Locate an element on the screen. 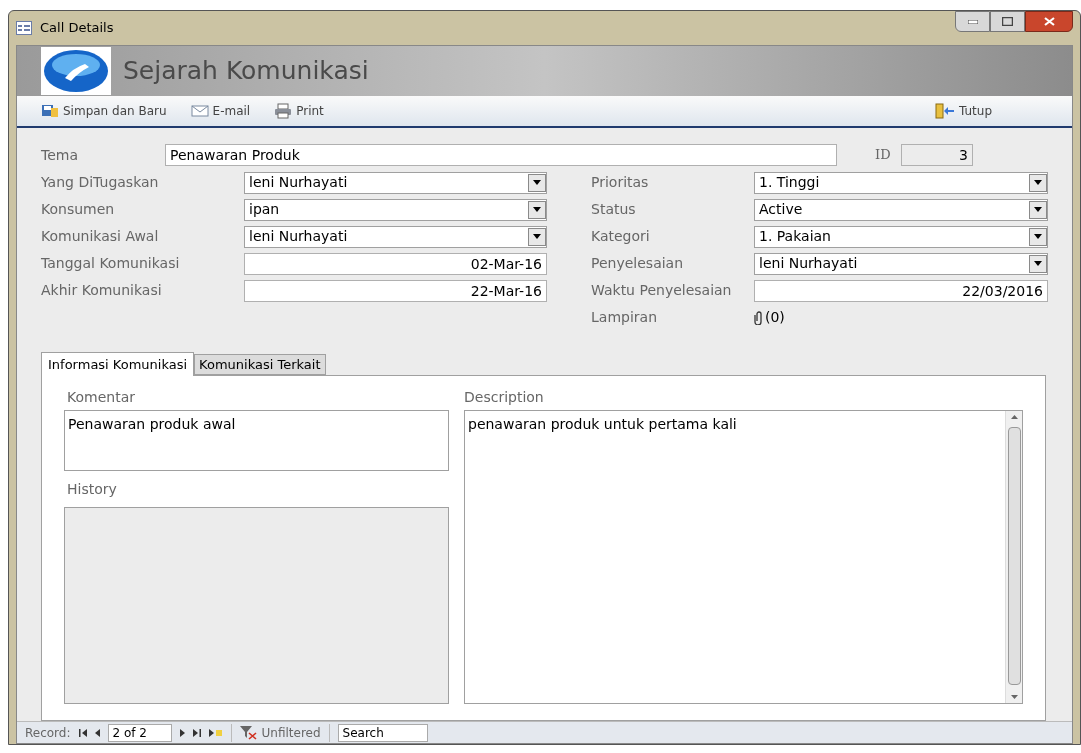 This screenshot has height=753, width=1081. paperclip-icon is located at coordinates (759, 317).